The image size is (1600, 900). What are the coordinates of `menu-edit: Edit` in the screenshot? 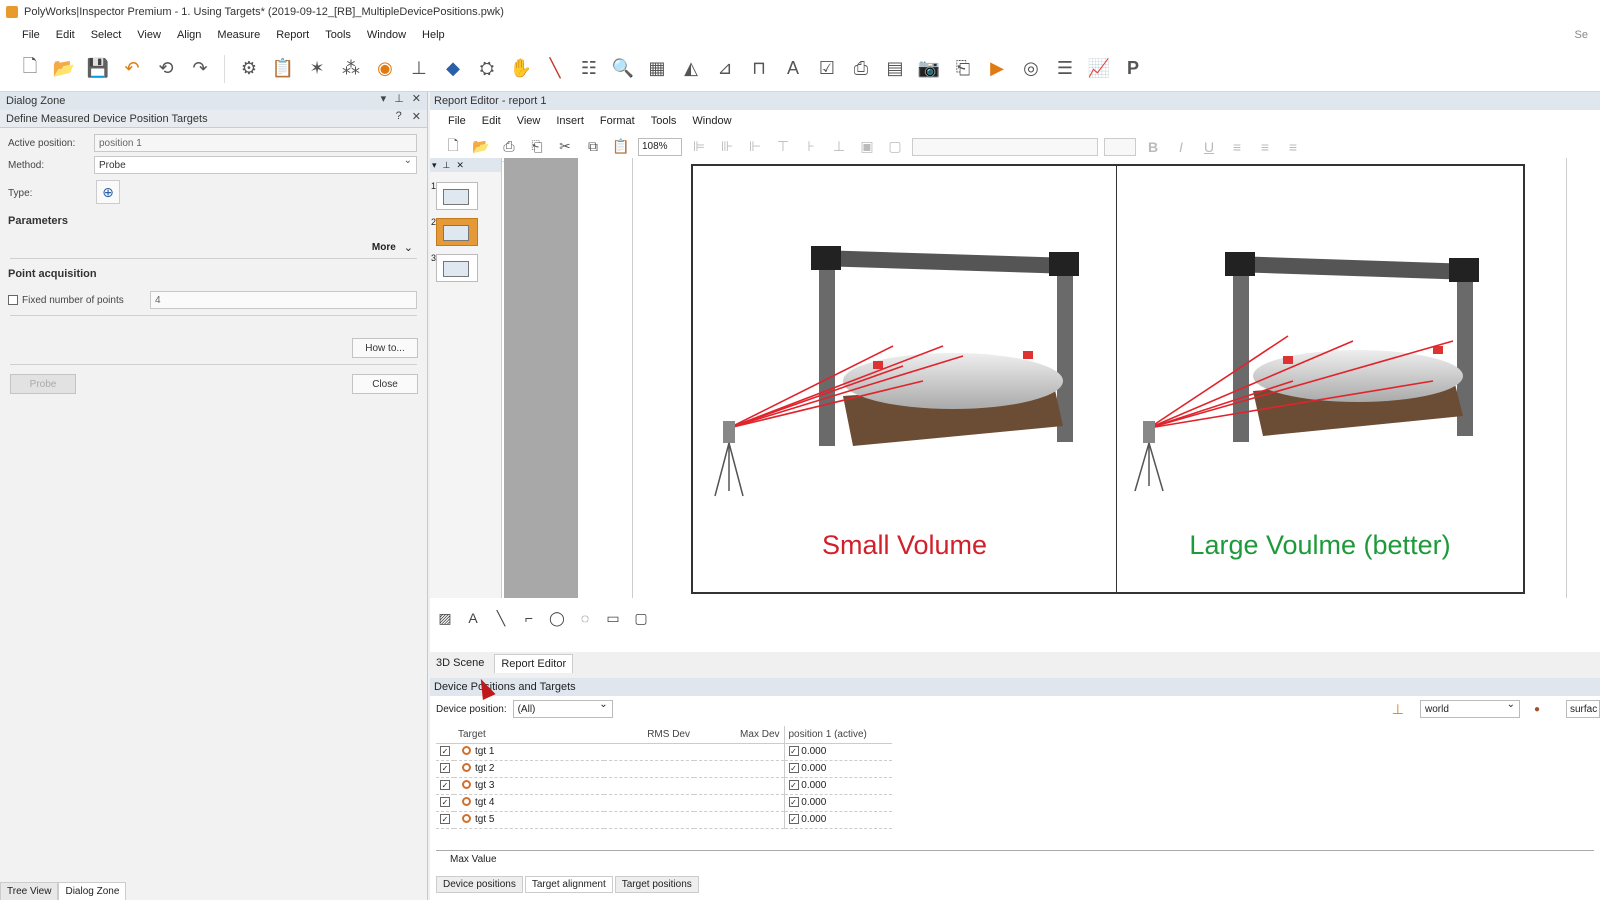 It's located at (65, 35).